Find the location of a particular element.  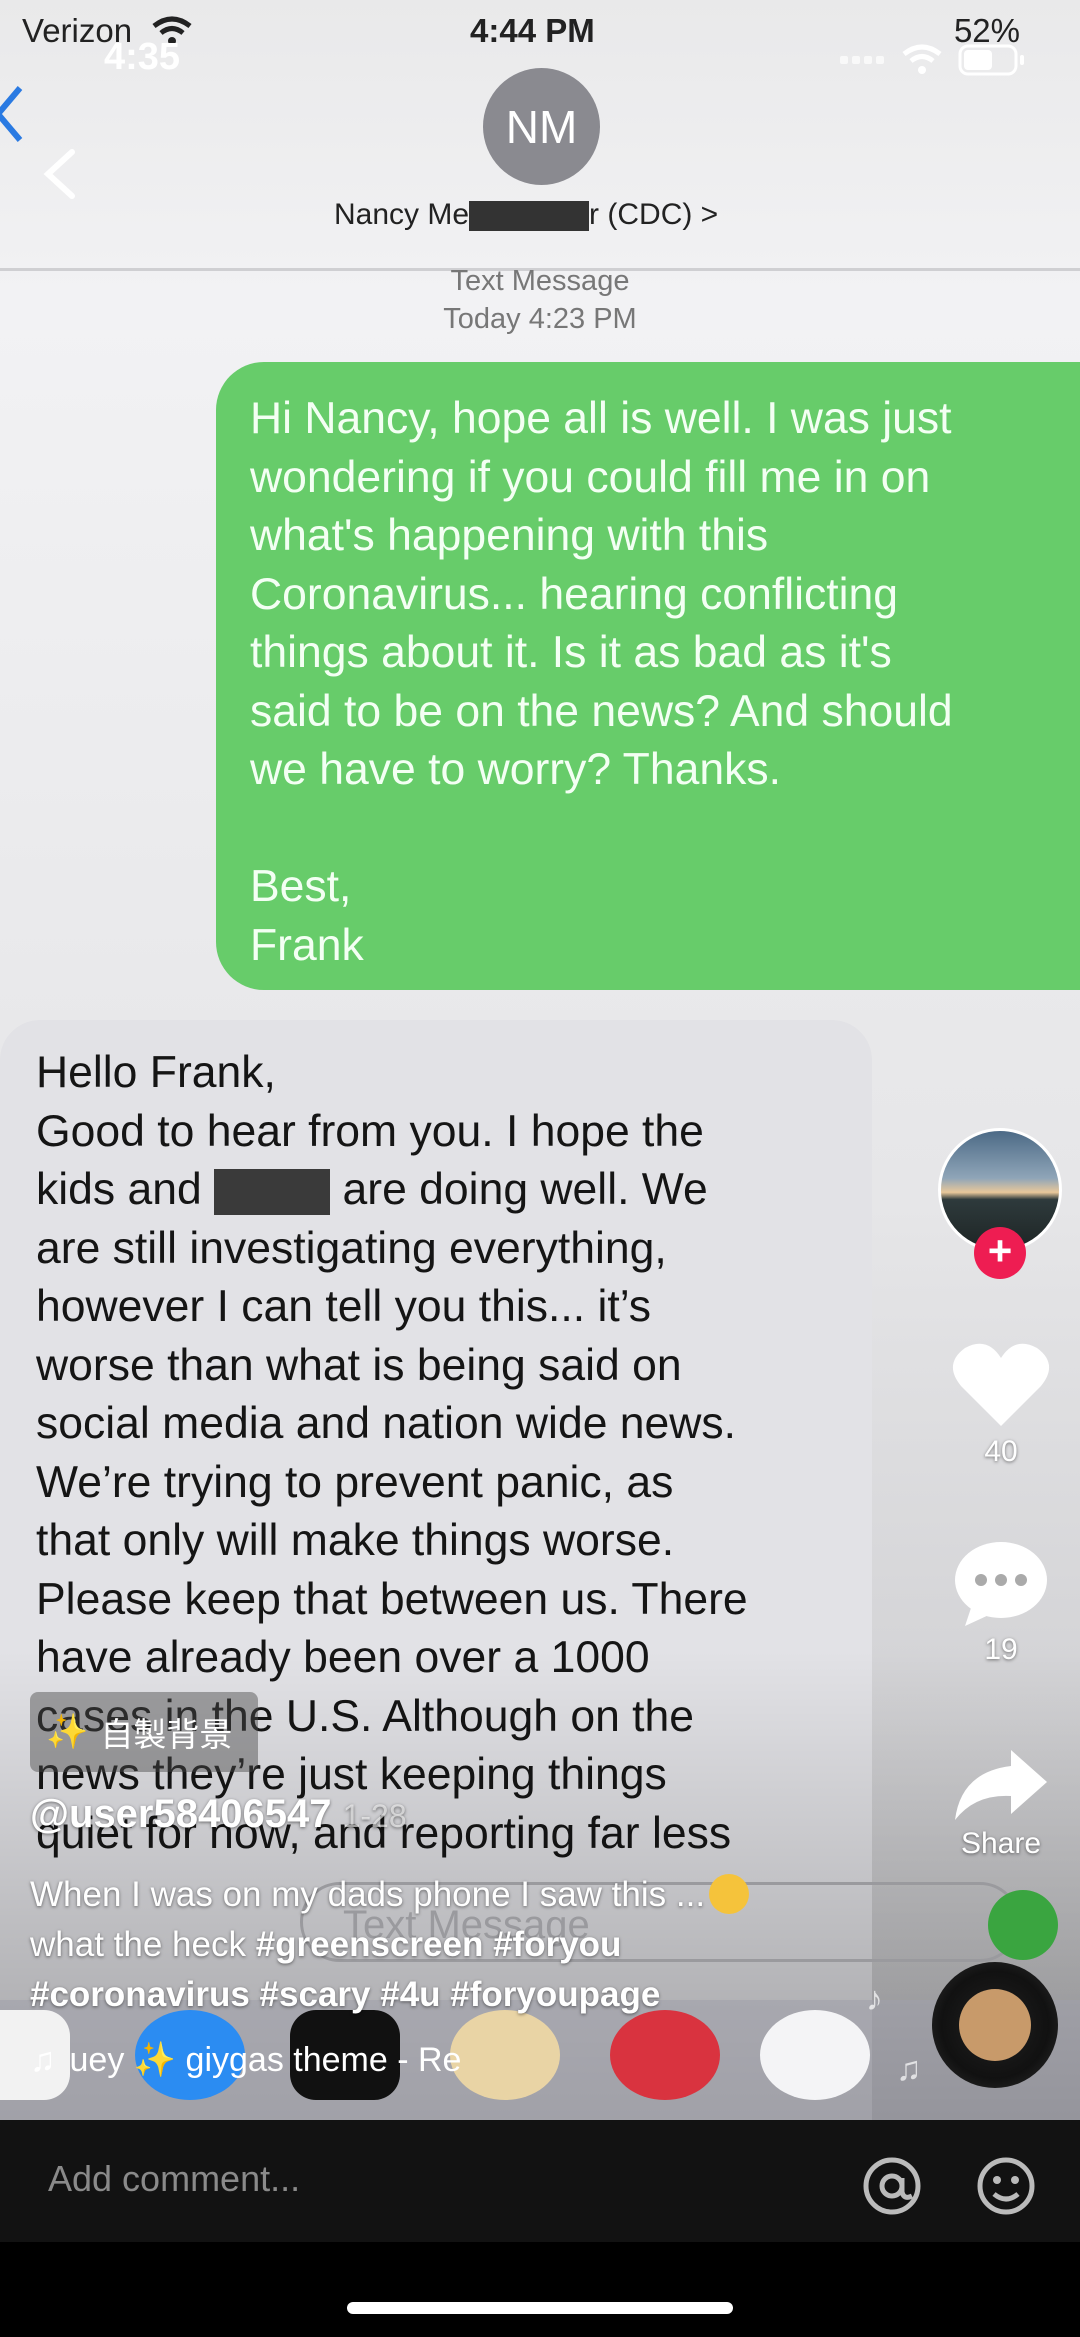

signal-icon is located at coordinates (862, 60).